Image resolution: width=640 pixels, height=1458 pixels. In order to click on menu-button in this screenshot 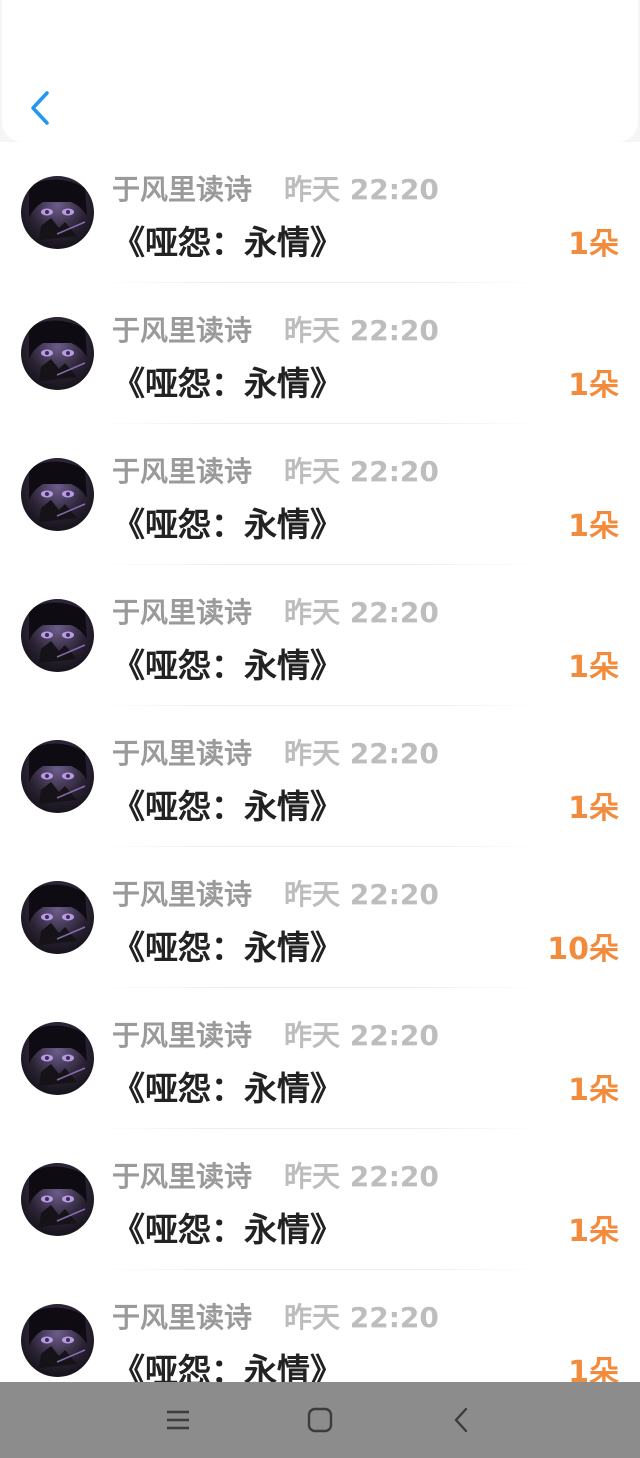, I will do `click(178, 1420)`.